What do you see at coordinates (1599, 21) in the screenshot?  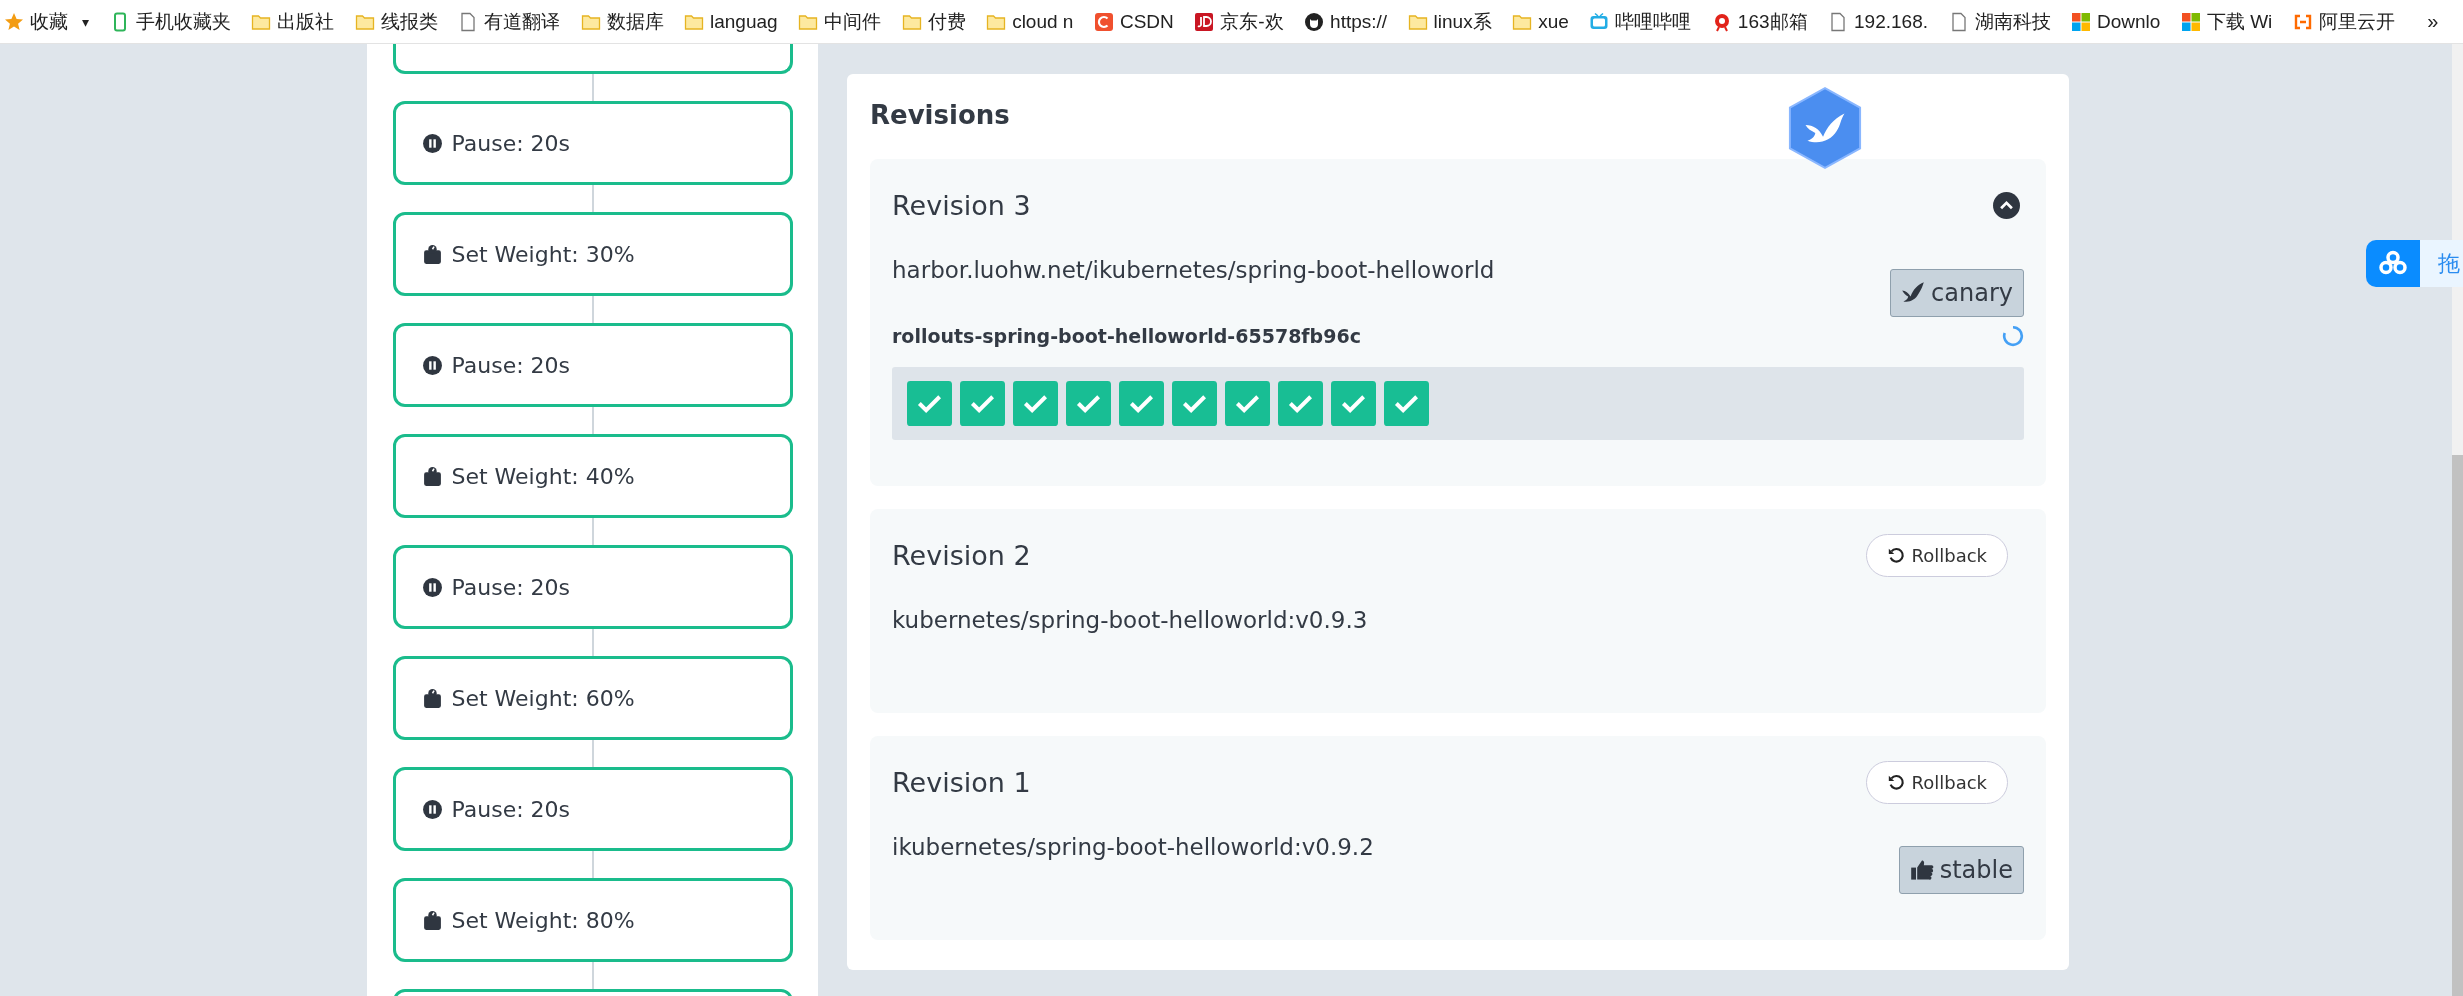 I see `tv-icon` at bounding box center [1599, 21].